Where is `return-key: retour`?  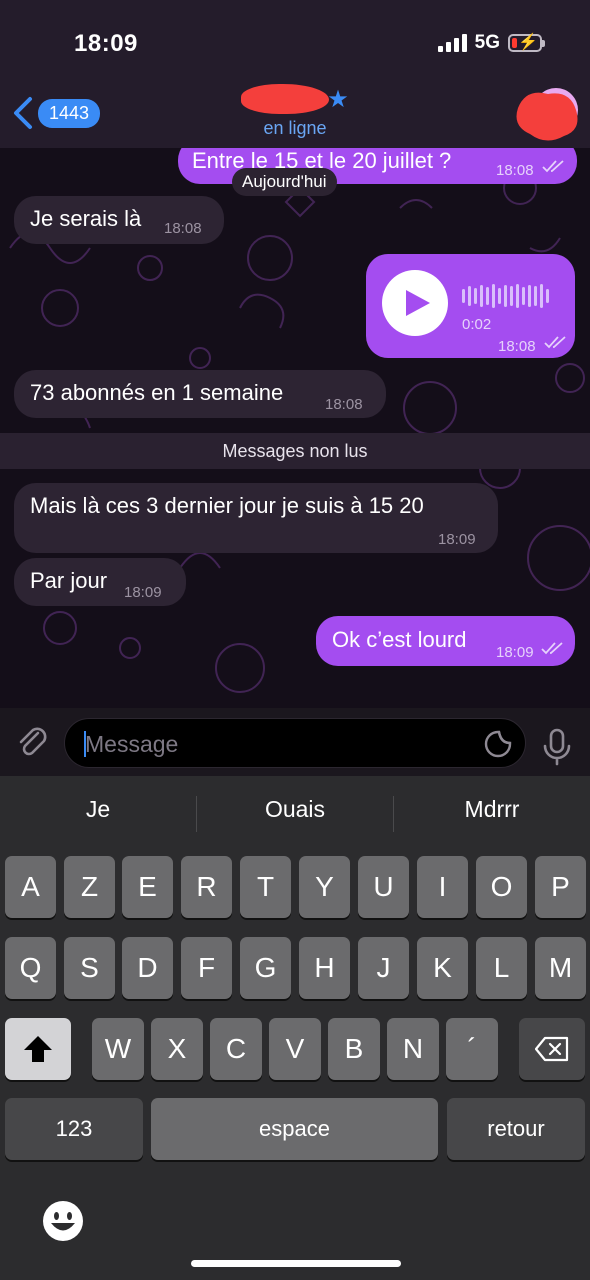
return-key: retour is located at coordinates (516, 1129).